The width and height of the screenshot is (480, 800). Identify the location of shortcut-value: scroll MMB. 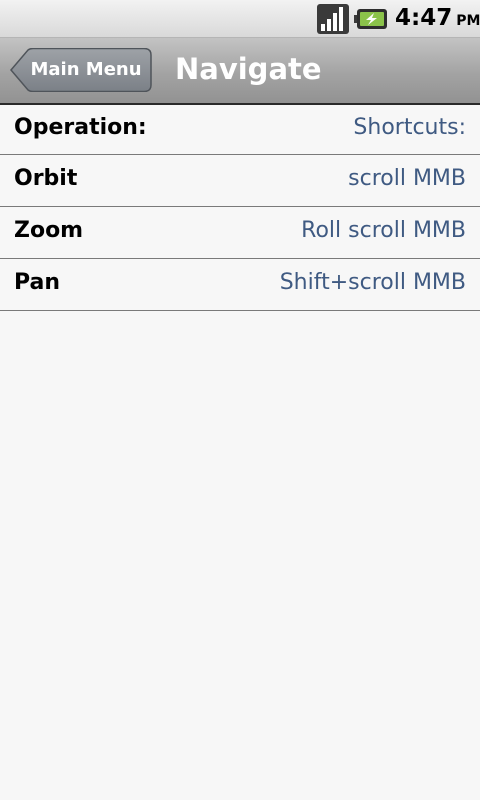
(407, 178).